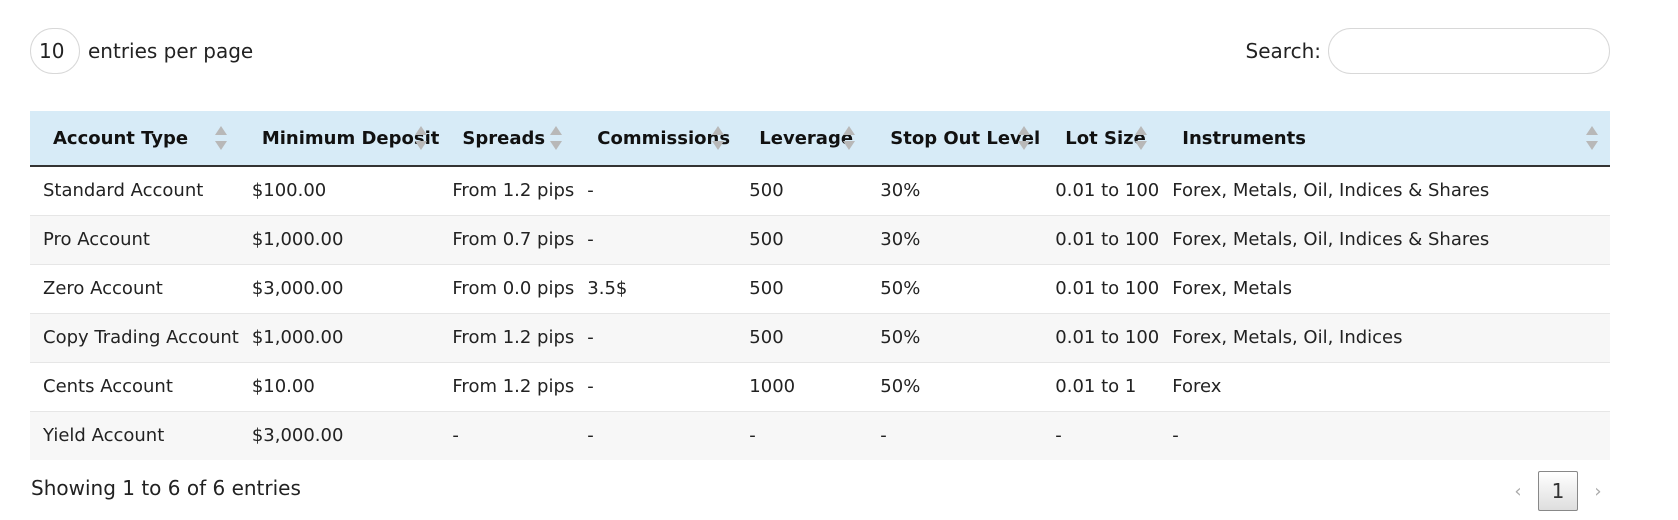 This screenshot has height=520, width=1678. I want to click on column-header-label: Account Type, so click(121, 138).